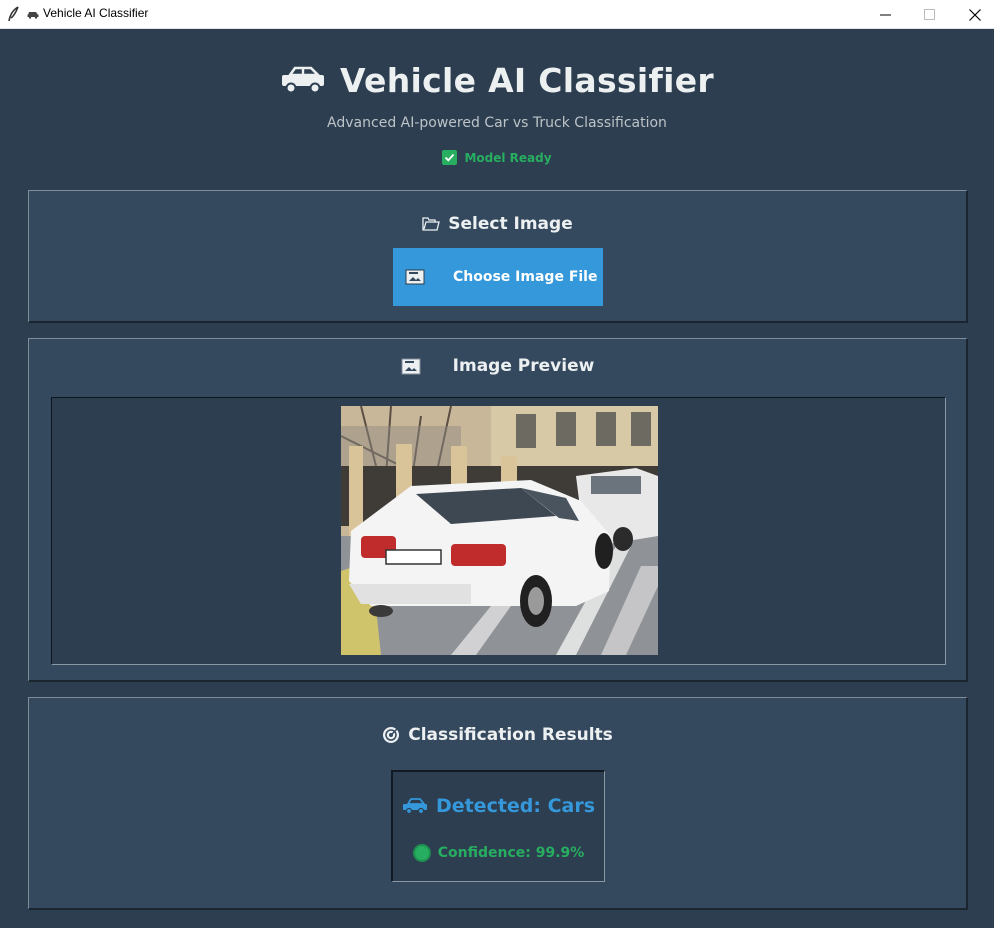 Image resolution: width=994 pixels, height=928 pixels. What do you see at coordinates (515, 806) in the screenshot?
I see `detected-text: Detected: Cars` at bounding box center [515, 806].